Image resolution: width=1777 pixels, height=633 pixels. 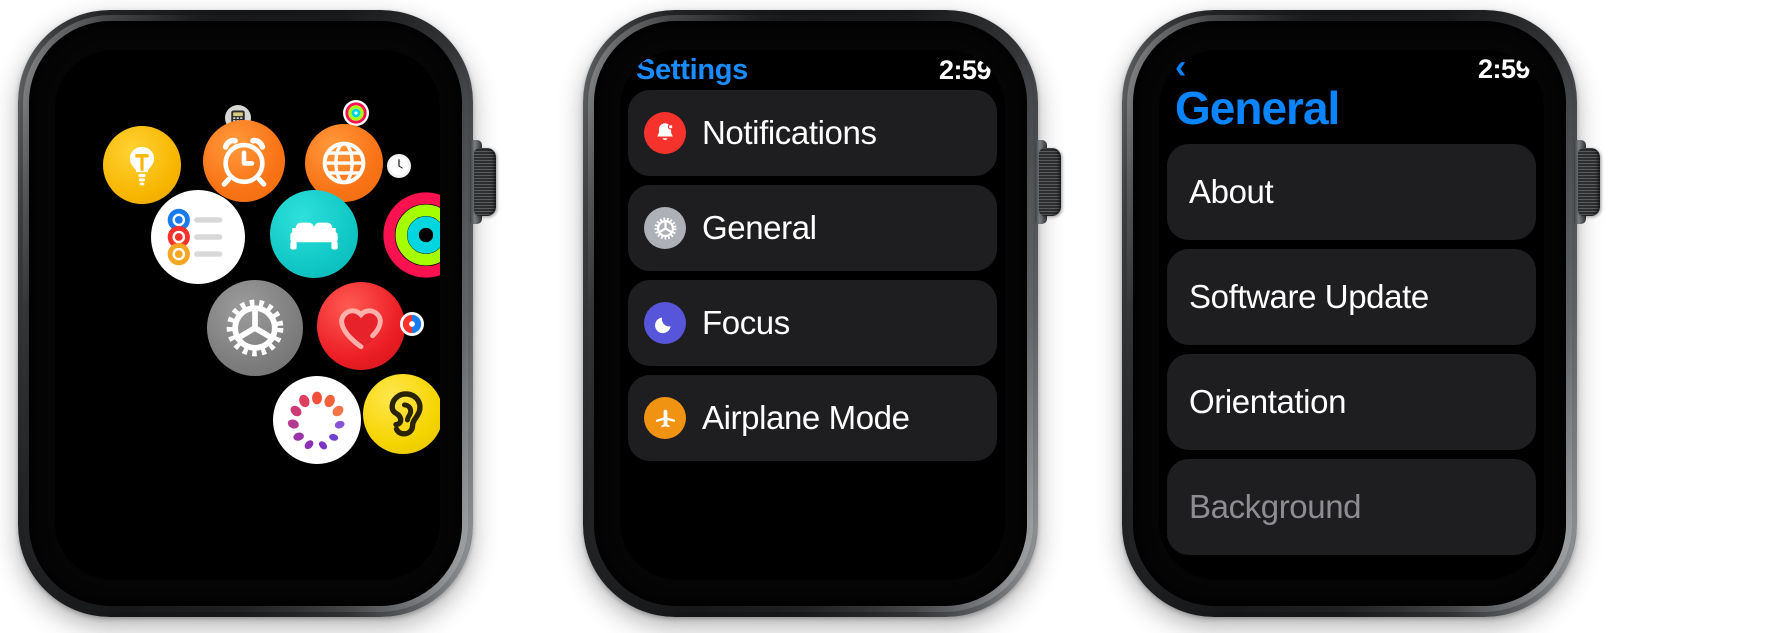 What do you see at coordinates (1351, 402) in the screenshot?
I see `general-row-orientation: Orientation` at bounding box center [1351, 402].